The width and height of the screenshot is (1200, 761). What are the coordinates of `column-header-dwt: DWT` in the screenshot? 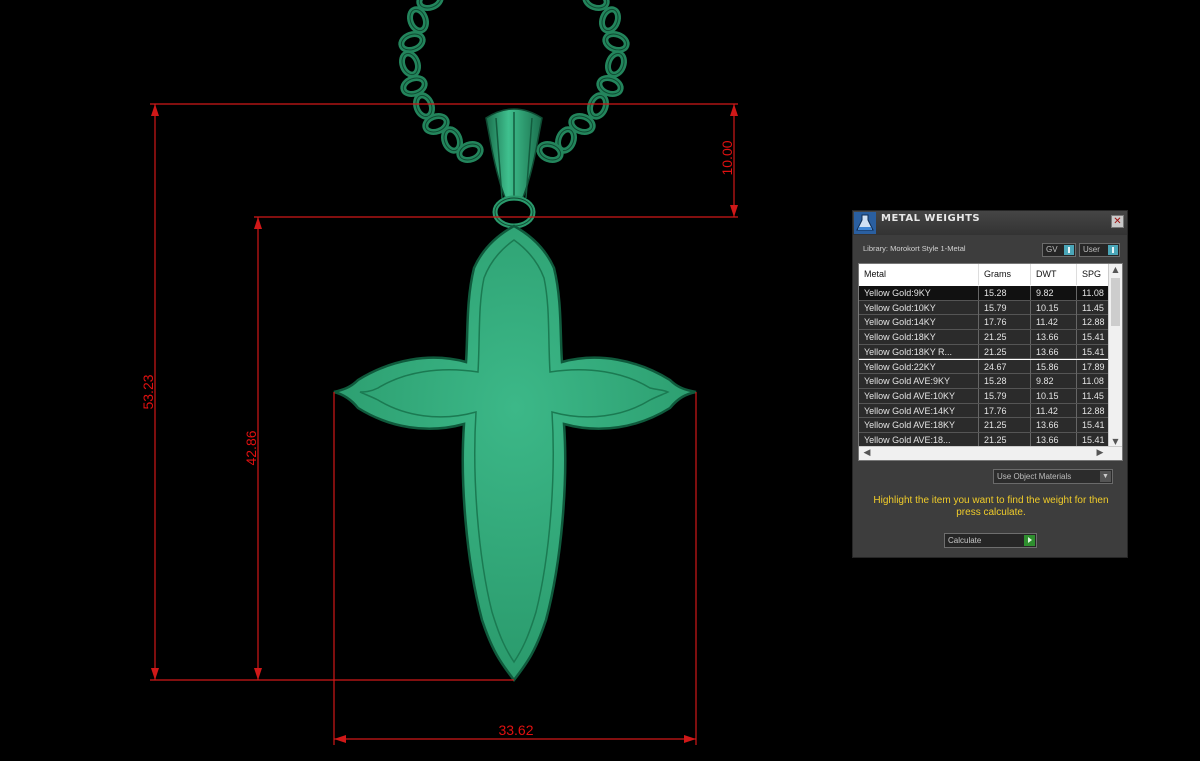 It's located at (1054, 274).